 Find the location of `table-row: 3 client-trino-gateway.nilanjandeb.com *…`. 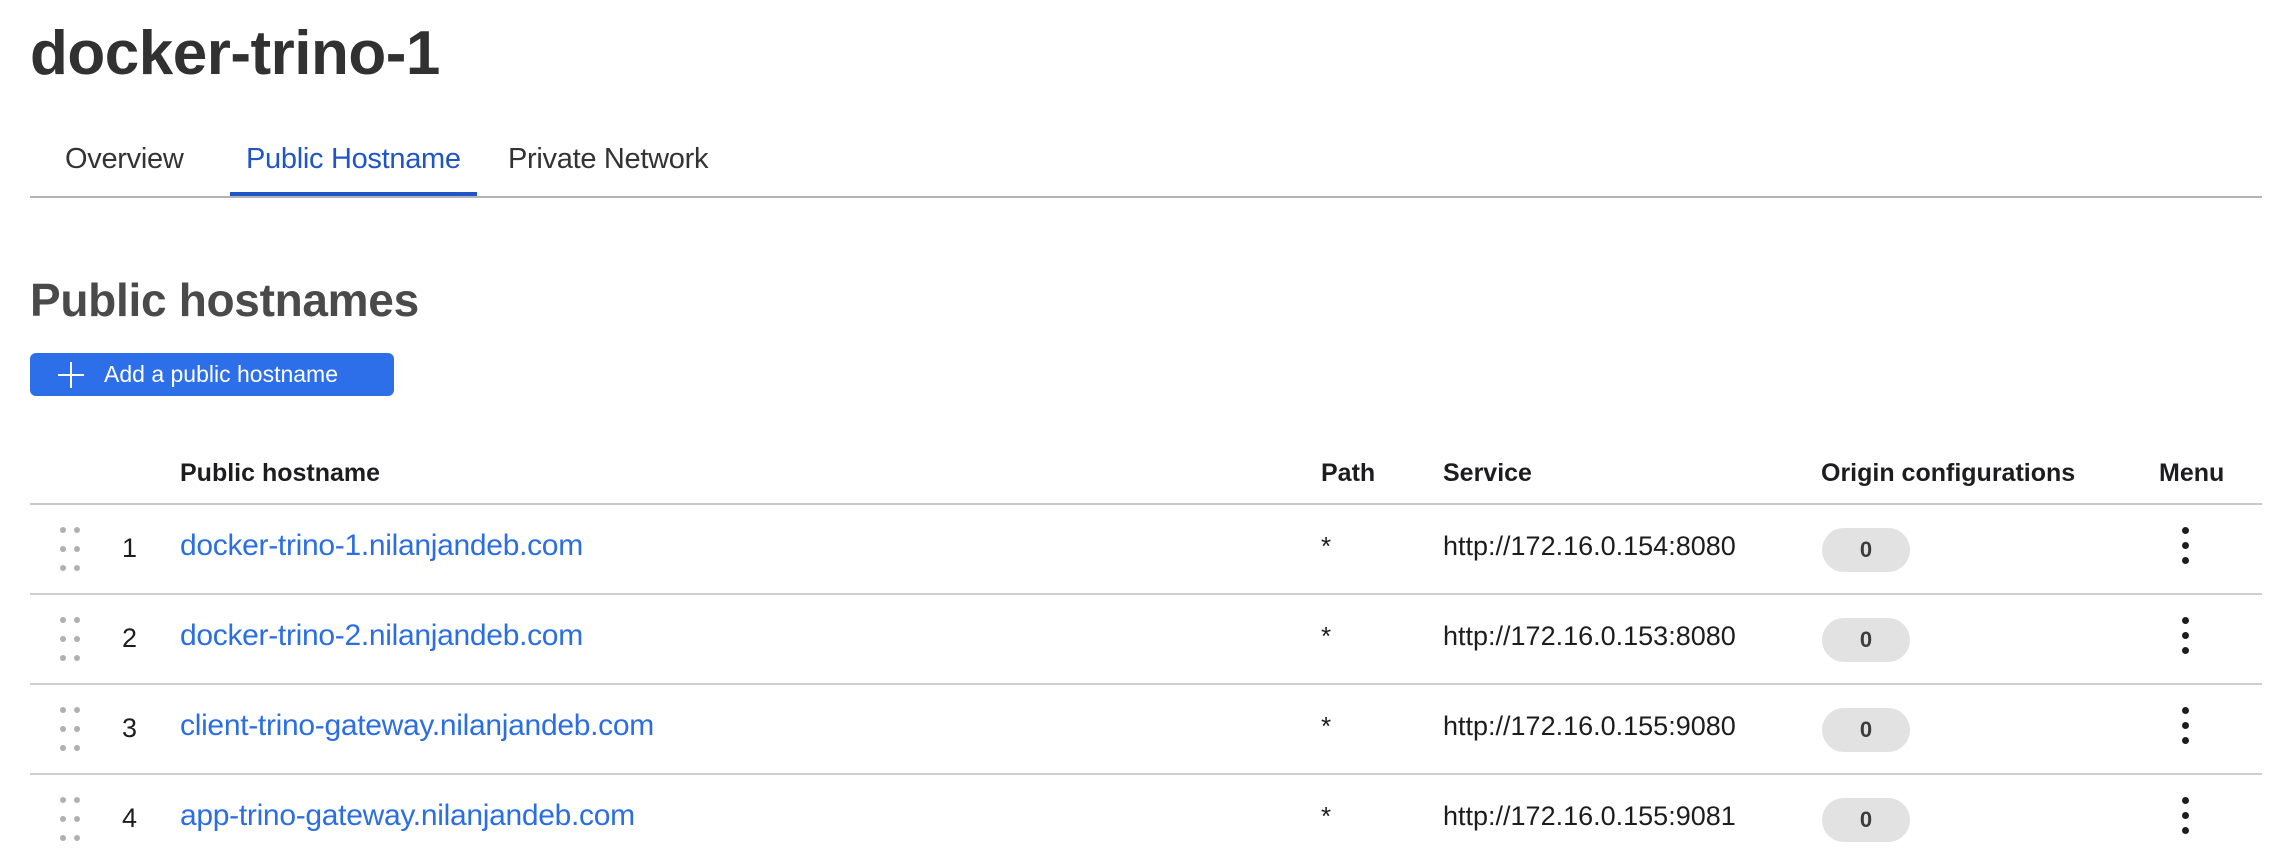

table-row: 3 client-trino-gateway.nilanjandeb.com *… is located at coordinates (1146, 730).